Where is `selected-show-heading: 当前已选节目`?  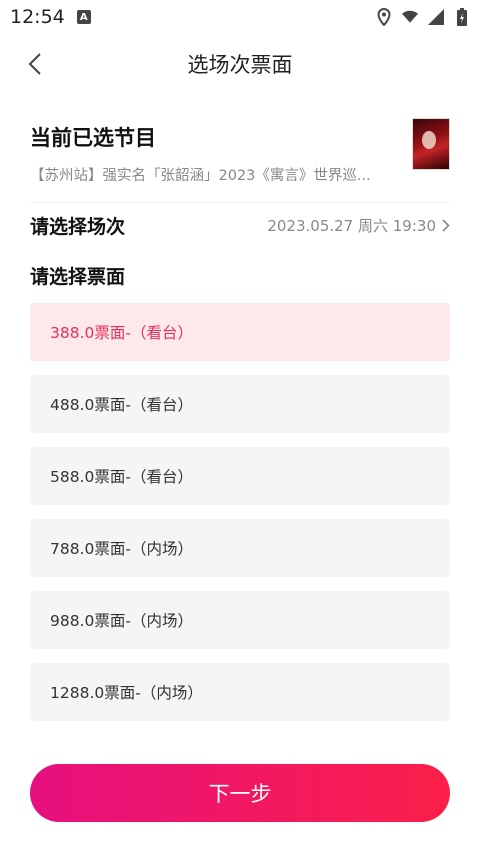
selected-show-heading: 当前已选节目 is located at coordinates (93, 138).